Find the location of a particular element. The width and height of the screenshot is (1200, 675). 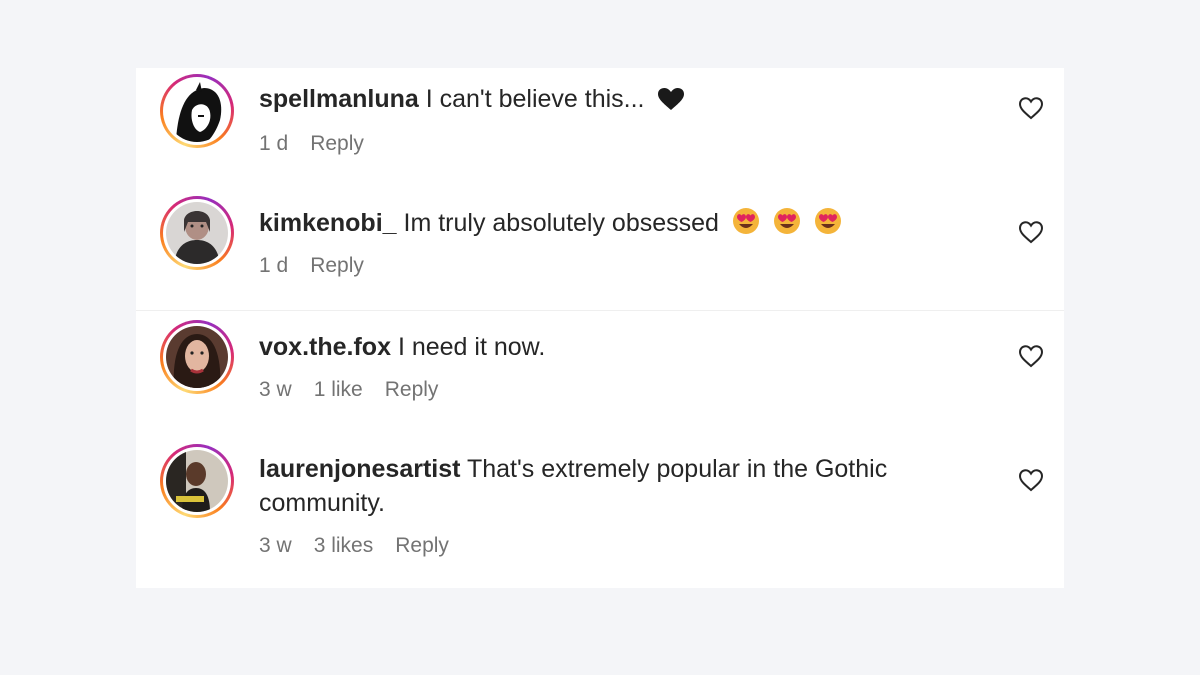

comment-meta: 3 w 1 like Reply is located at coordinates (348, 390).